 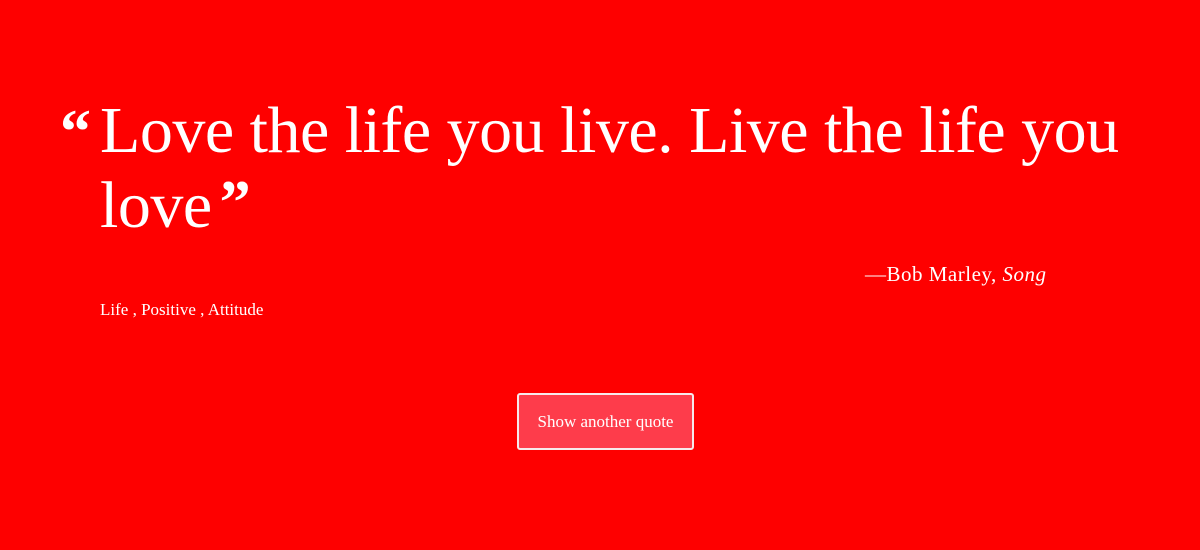 What do you see at coordinates (168, 309) in the screenshot?
I see `tag-positive: Positive` at bounding box center [168, 309].